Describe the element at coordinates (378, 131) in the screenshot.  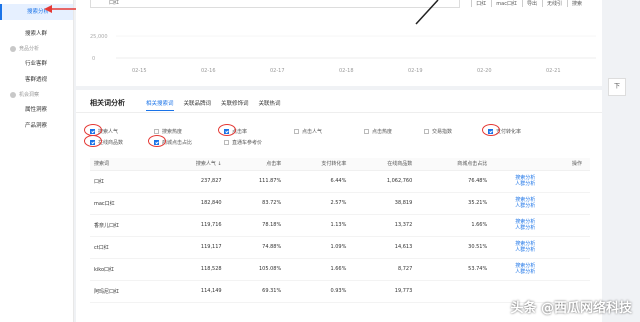
I see `option-click-heat: 点击热度` at that location.